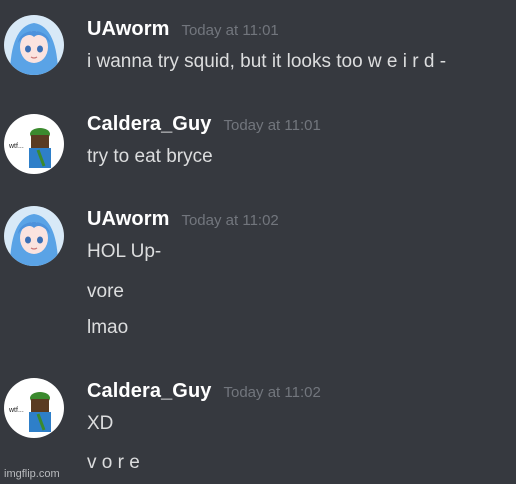  Describe the element at coordinates (100, 423) in the screenshot. I see `message-text: XD` at that location.